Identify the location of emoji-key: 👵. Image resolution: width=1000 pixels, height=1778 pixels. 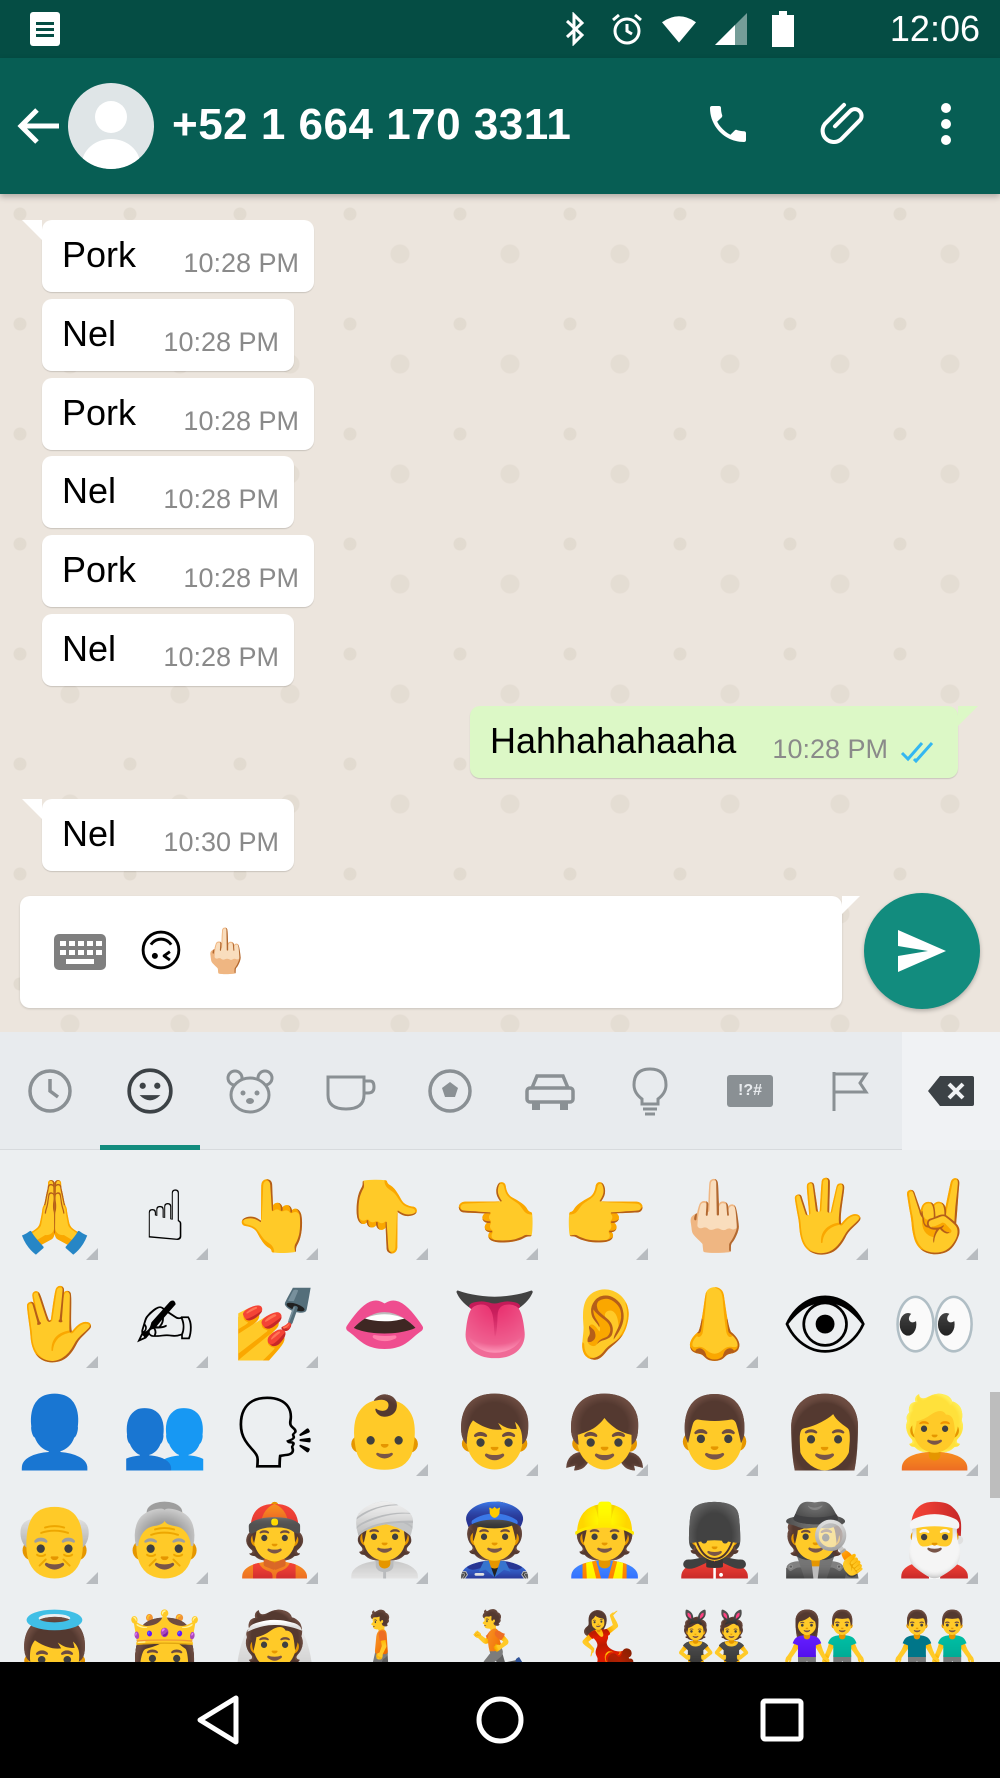
(165, 1540).